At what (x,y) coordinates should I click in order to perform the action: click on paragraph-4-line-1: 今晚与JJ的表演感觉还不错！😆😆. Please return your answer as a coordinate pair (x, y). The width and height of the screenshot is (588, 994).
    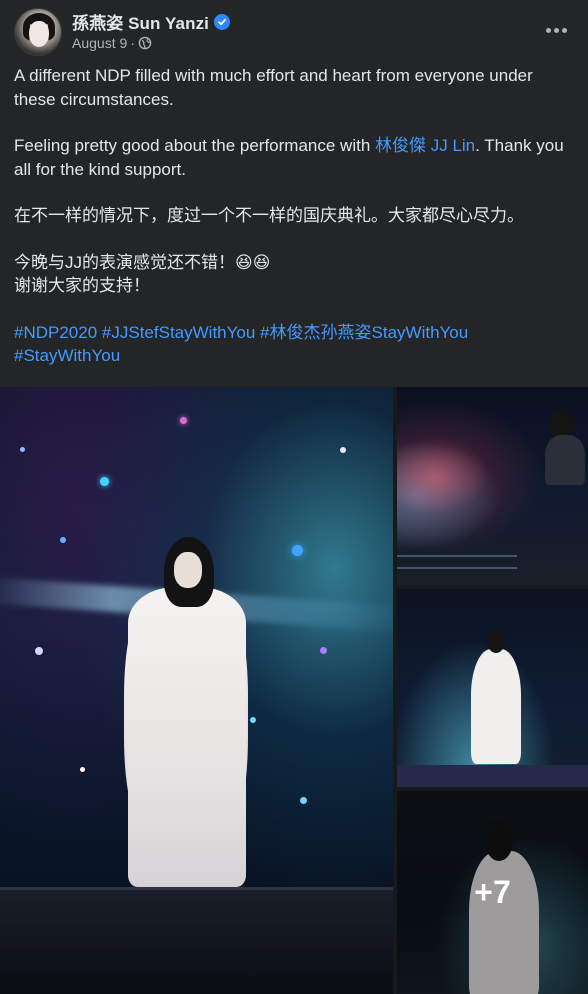
    Looking at the image, I should click on (142, 262).